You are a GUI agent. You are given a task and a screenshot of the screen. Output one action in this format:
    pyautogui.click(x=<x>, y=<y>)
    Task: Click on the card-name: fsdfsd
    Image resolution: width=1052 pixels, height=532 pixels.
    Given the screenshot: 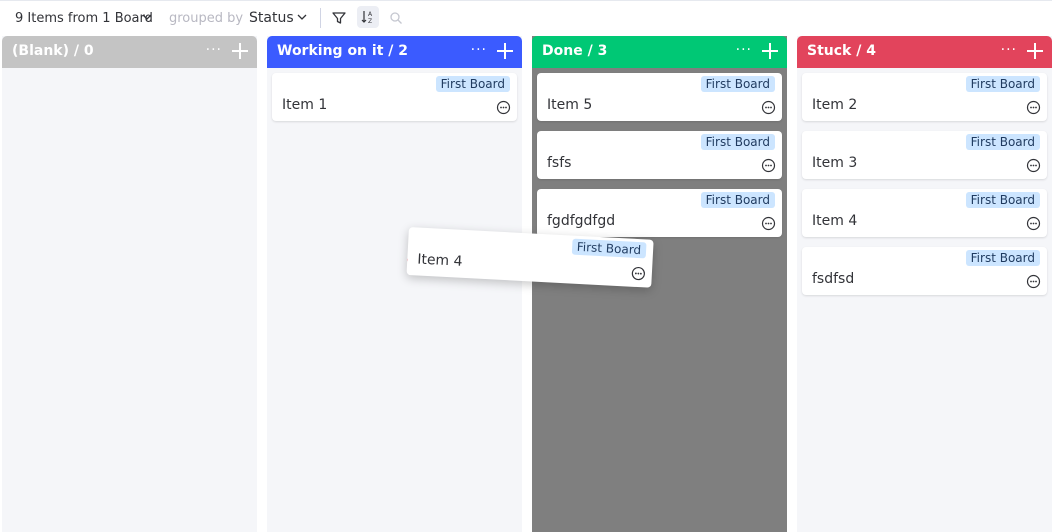 What is the action you would take?
    pyautogui.click(x=833, y=279)
    